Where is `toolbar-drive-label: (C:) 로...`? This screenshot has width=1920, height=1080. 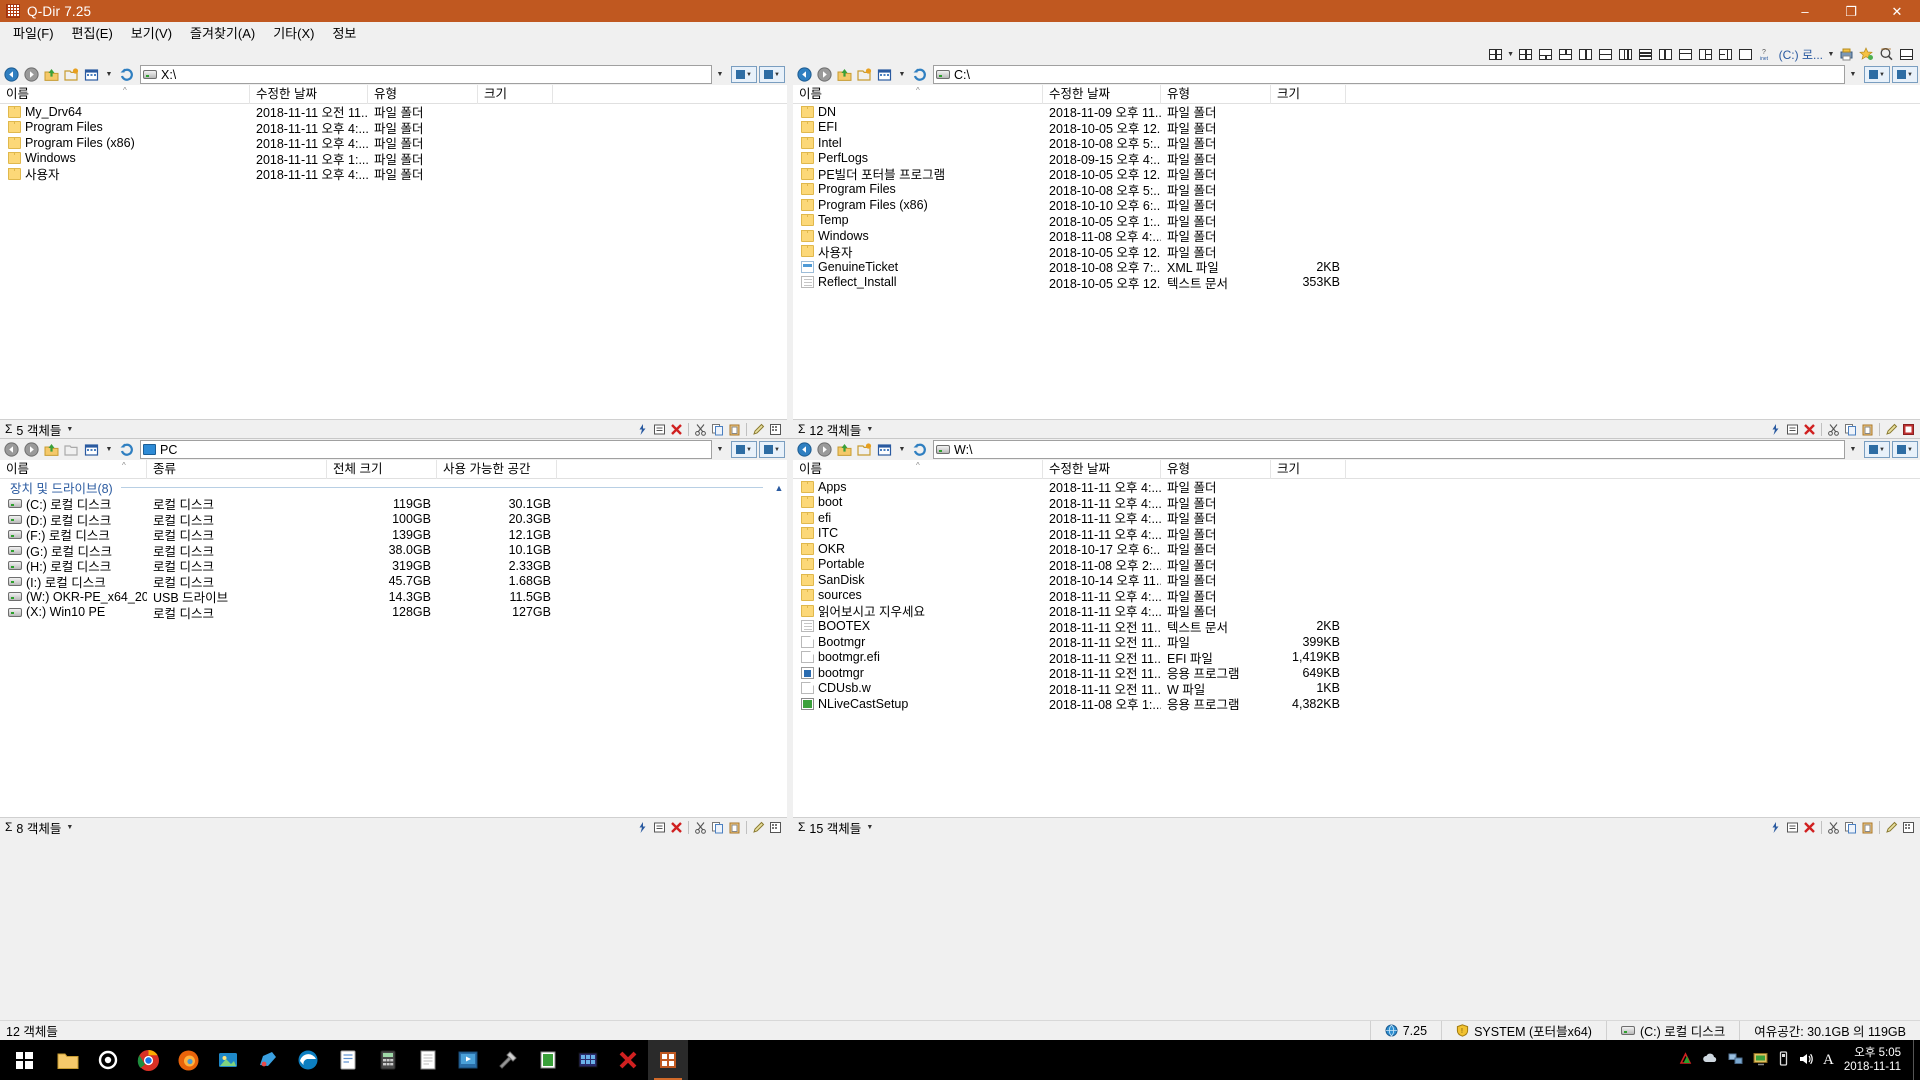
toolbar-drive-label: (C:) 로... is located at coordinates (1801, 54).